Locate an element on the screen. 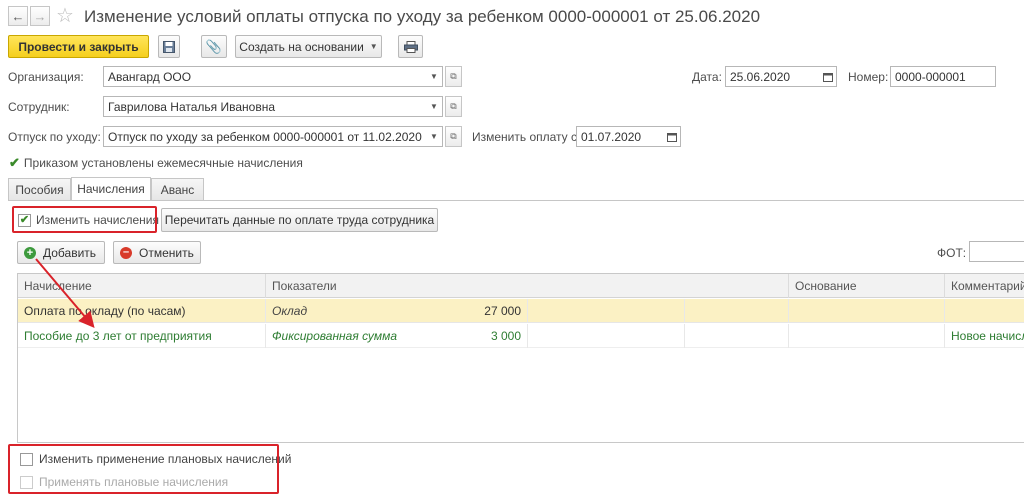  leave-label: Отпуск по уходу: is located at coordinates (54, 137).